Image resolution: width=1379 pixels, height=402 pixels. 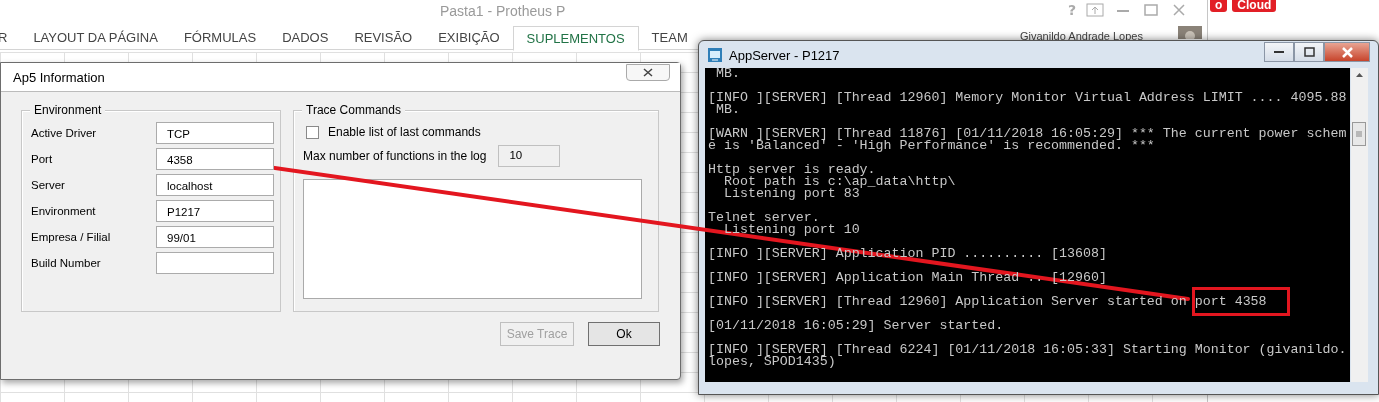 I want to click on console-line: [01/11/2018 16:05:29] Server started., so click(x=856, y=326).